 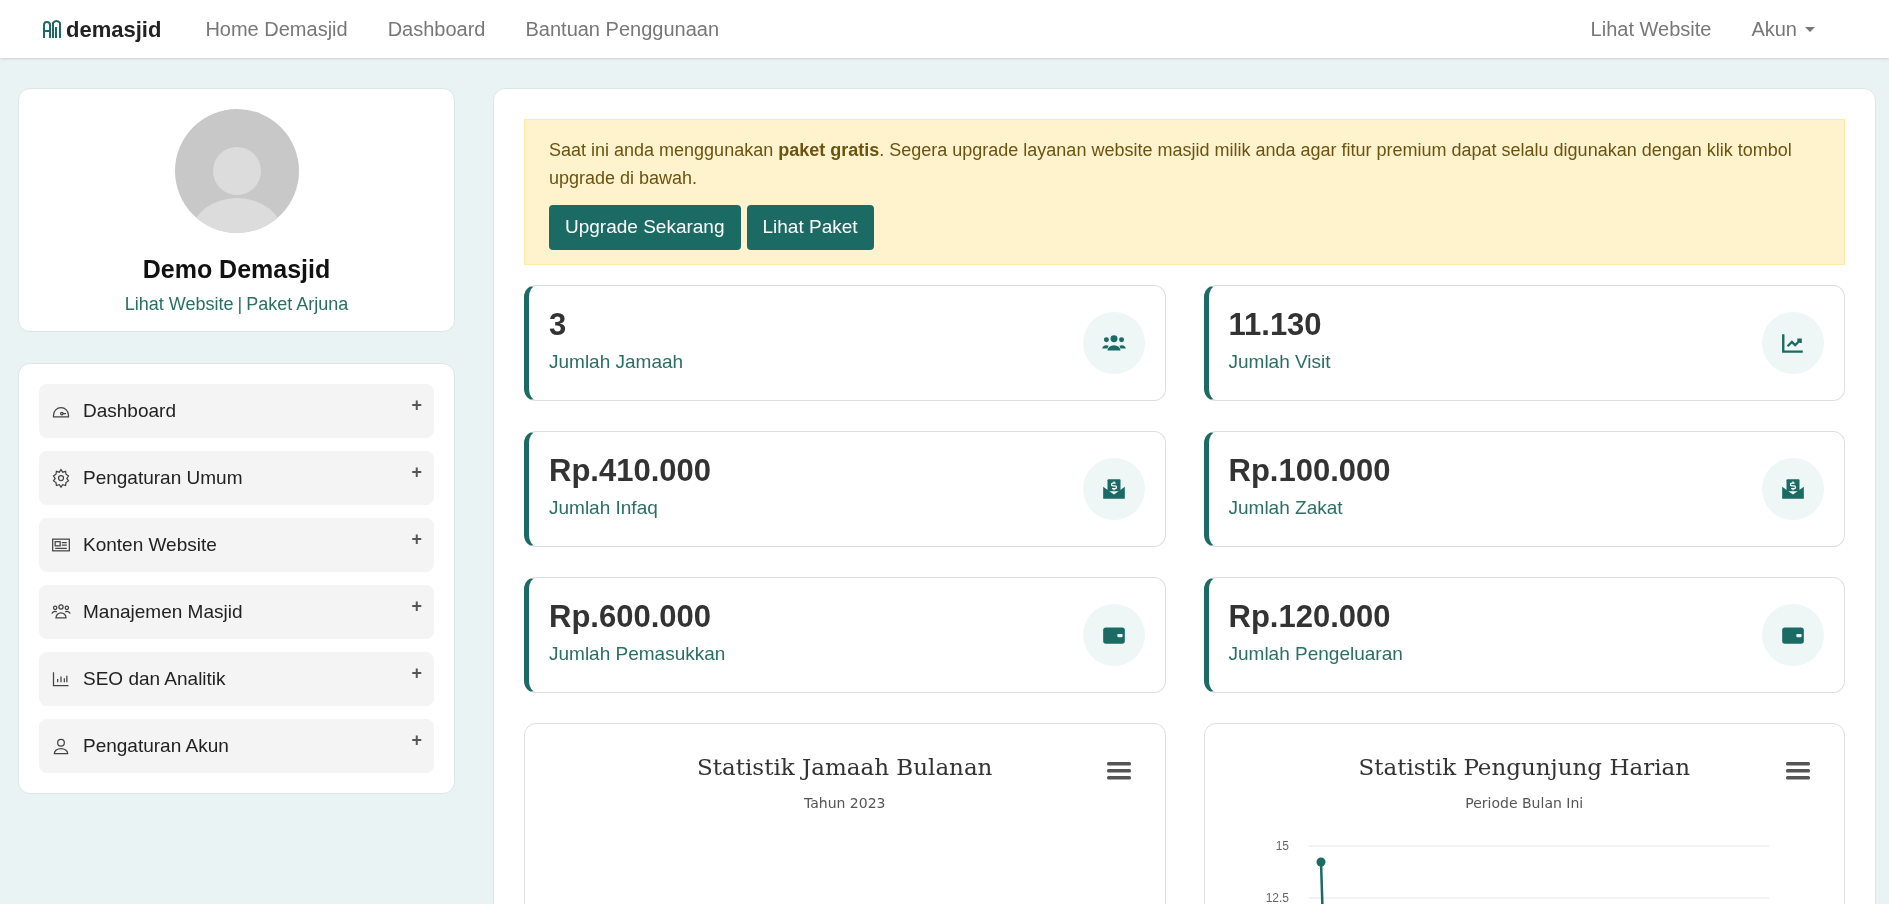 What do you see at coordinates (558, 325) in the screenshot?
I see `stat-value: 3` at bounding box center [558, 325].